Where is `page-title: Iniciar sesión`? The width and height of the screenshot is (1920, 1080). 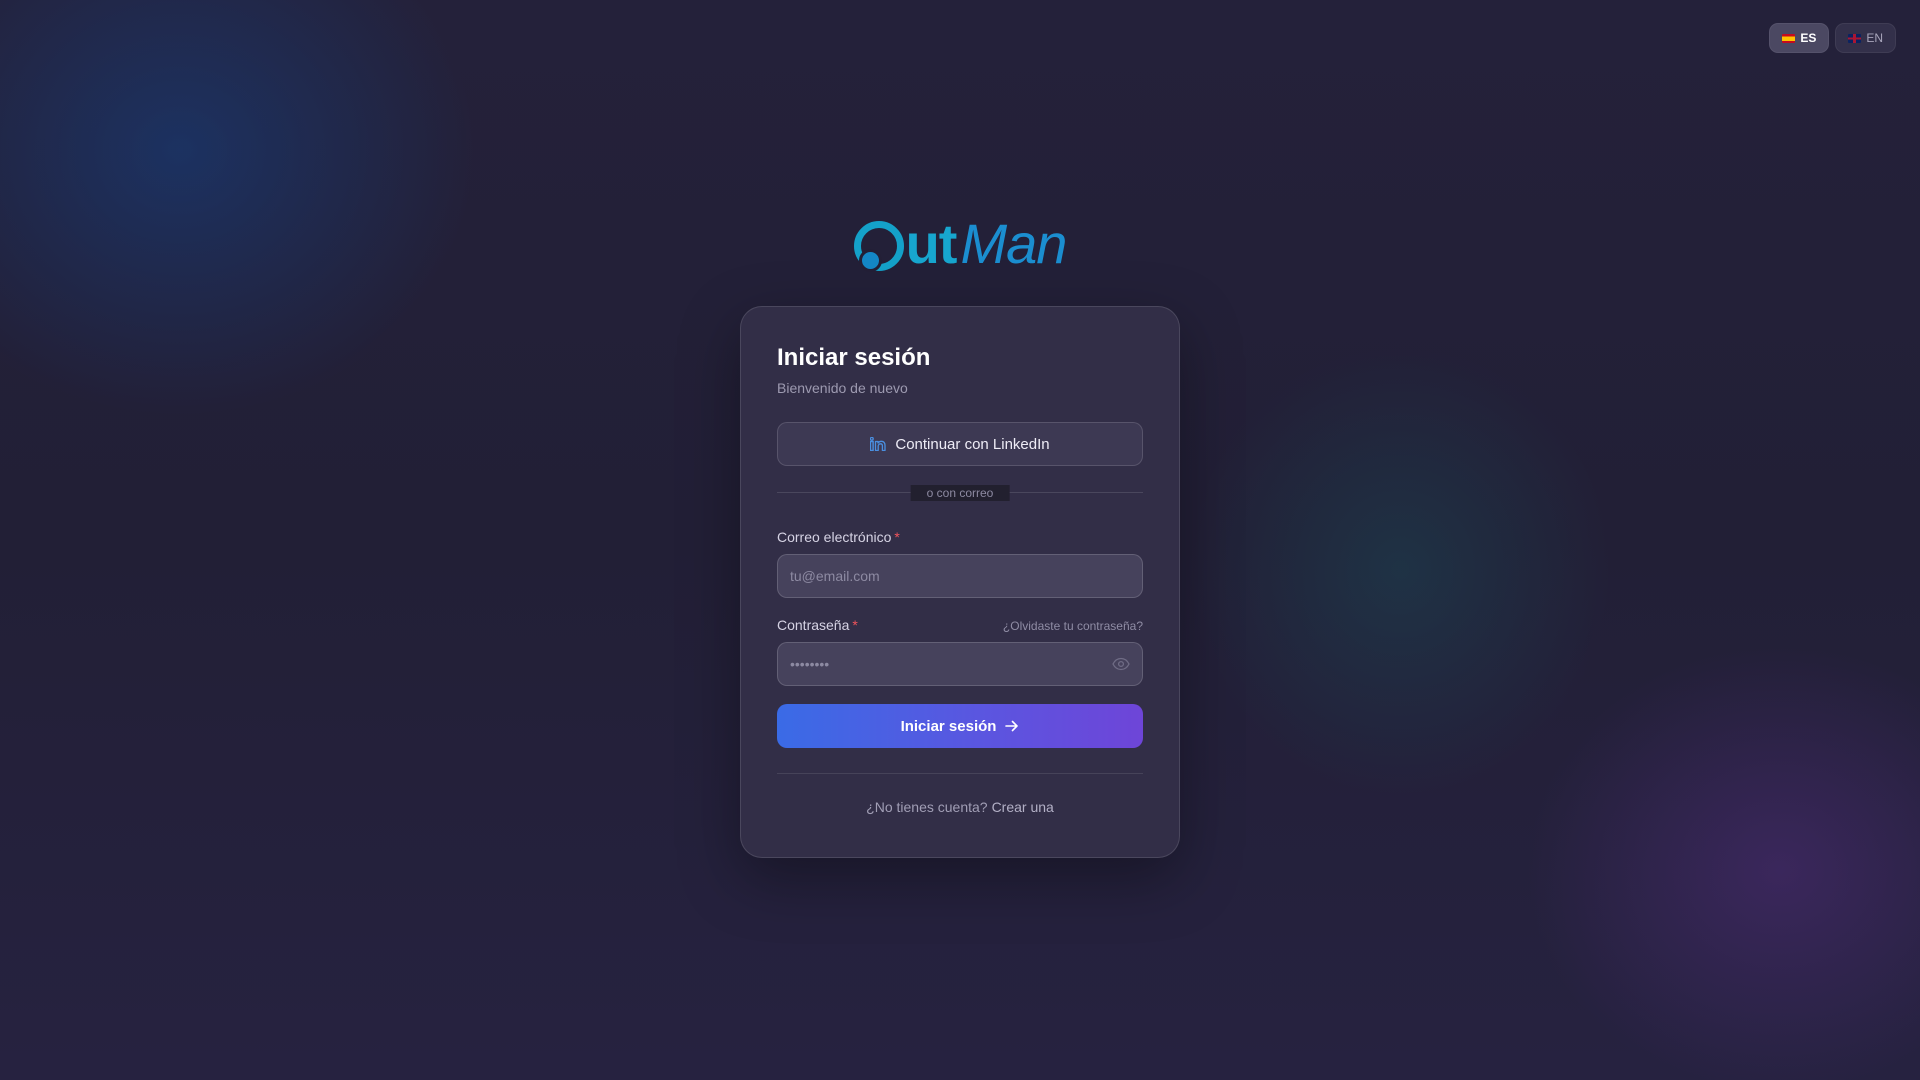 page-title: Iniciar sesión is located at coordinates (854, 357).